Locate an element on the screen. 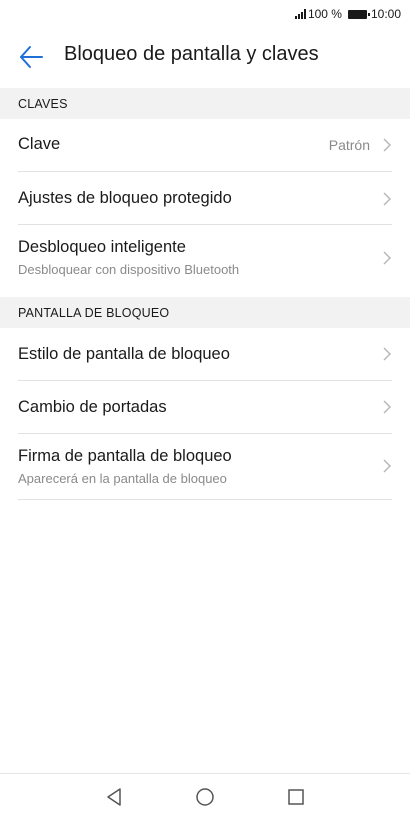 The image size is (410, 821). desbloqueo-inteligente-label: Desbloqueo inteligente is located at coordinates (102, 247).